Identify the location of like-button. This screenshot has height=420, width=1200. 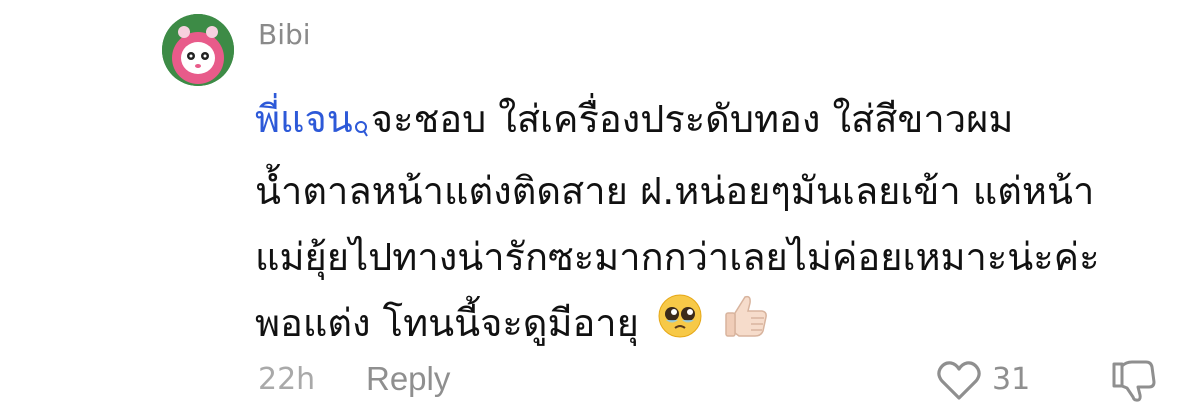
(959, 383).